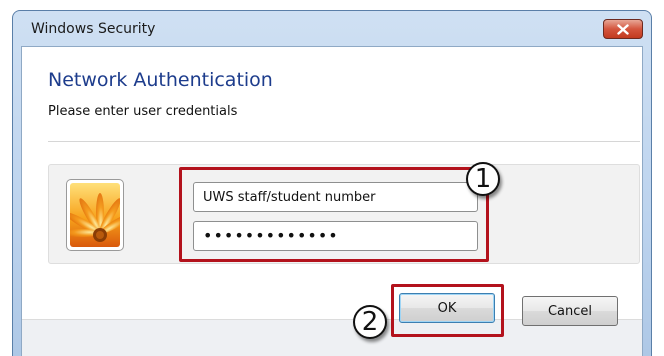 Image resolution: width=664 pixels, height=356 pixels. Describe the element at coordinates (344, 141) in the screenshot. I see `separator` at that location.